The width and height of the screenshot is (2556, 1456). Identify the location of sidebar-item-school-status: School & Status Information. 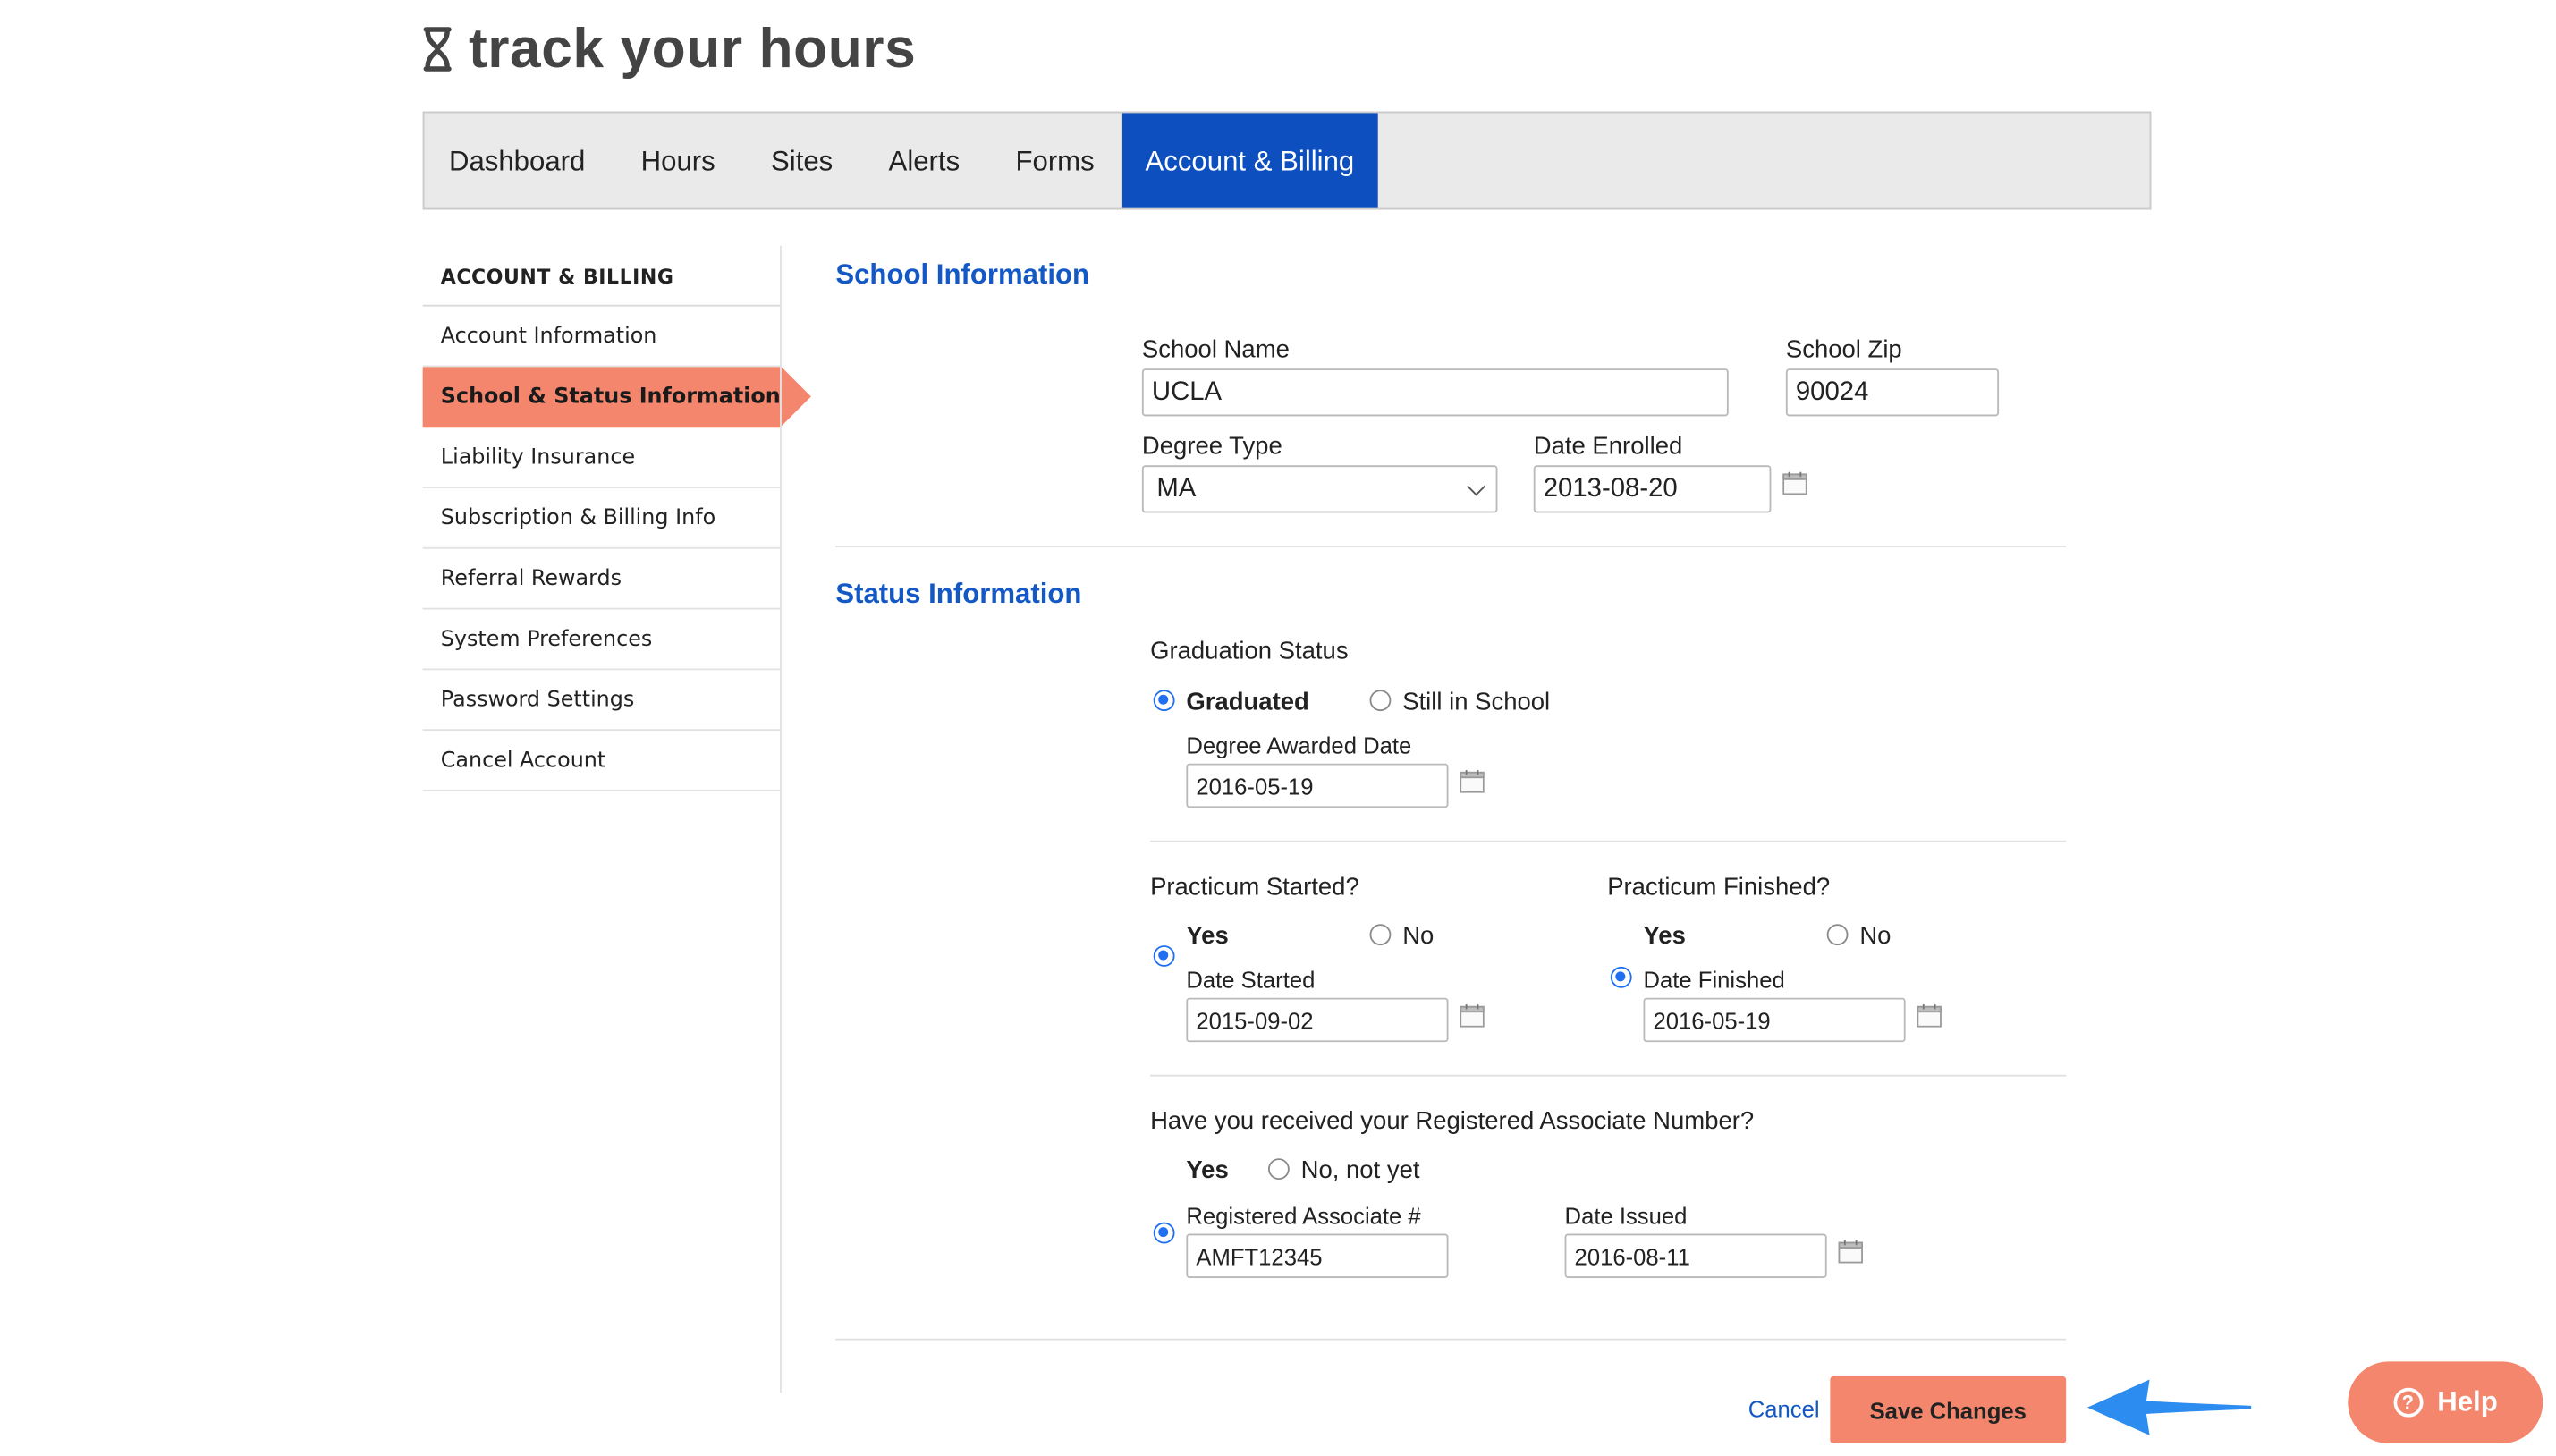
(616, 397).